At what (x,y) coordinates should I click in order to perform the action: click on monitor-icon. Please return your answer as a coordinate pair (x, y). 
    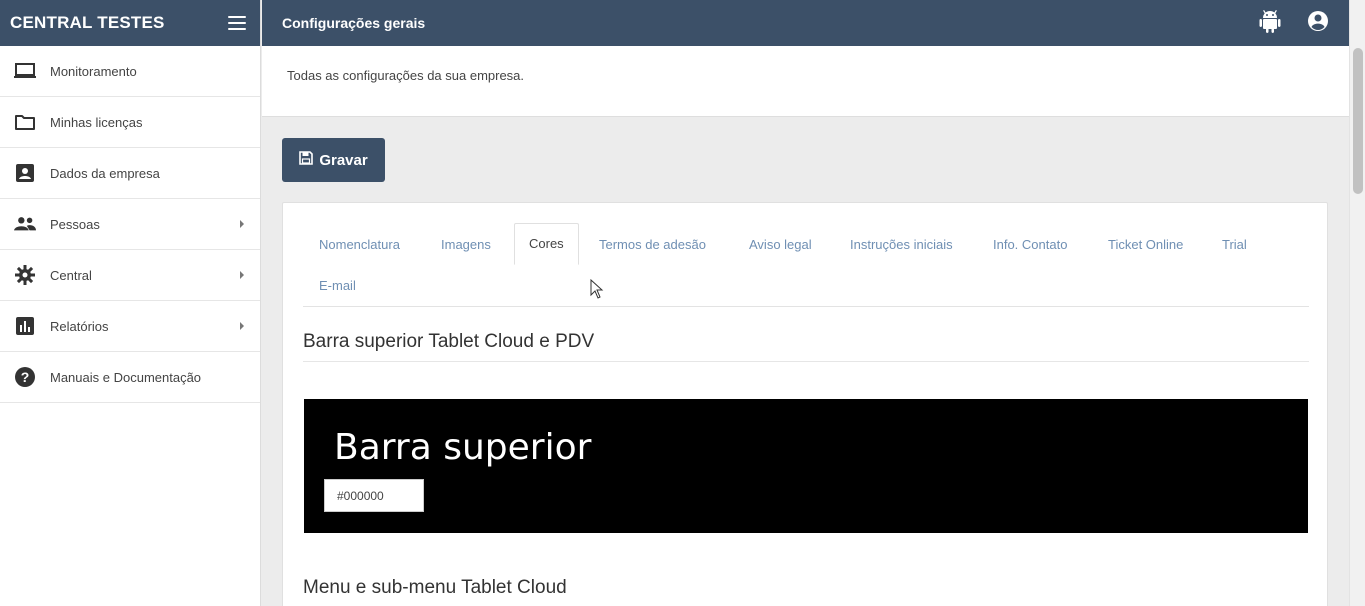
    Looking at the image, I should click on (25, 71).